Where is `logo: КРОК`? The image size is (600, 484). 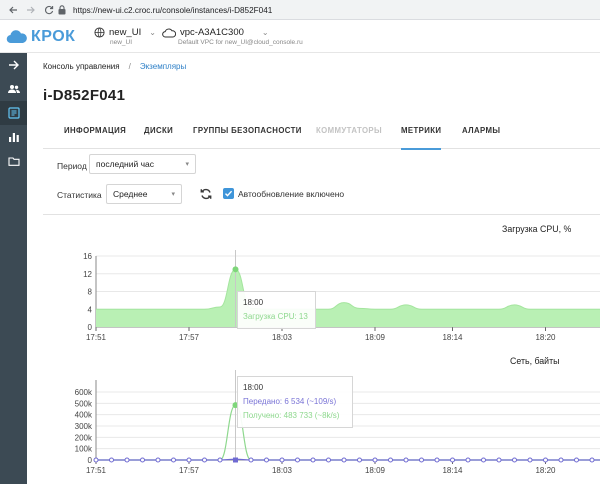 logo: КРОК is located at coordinates (40, 37).